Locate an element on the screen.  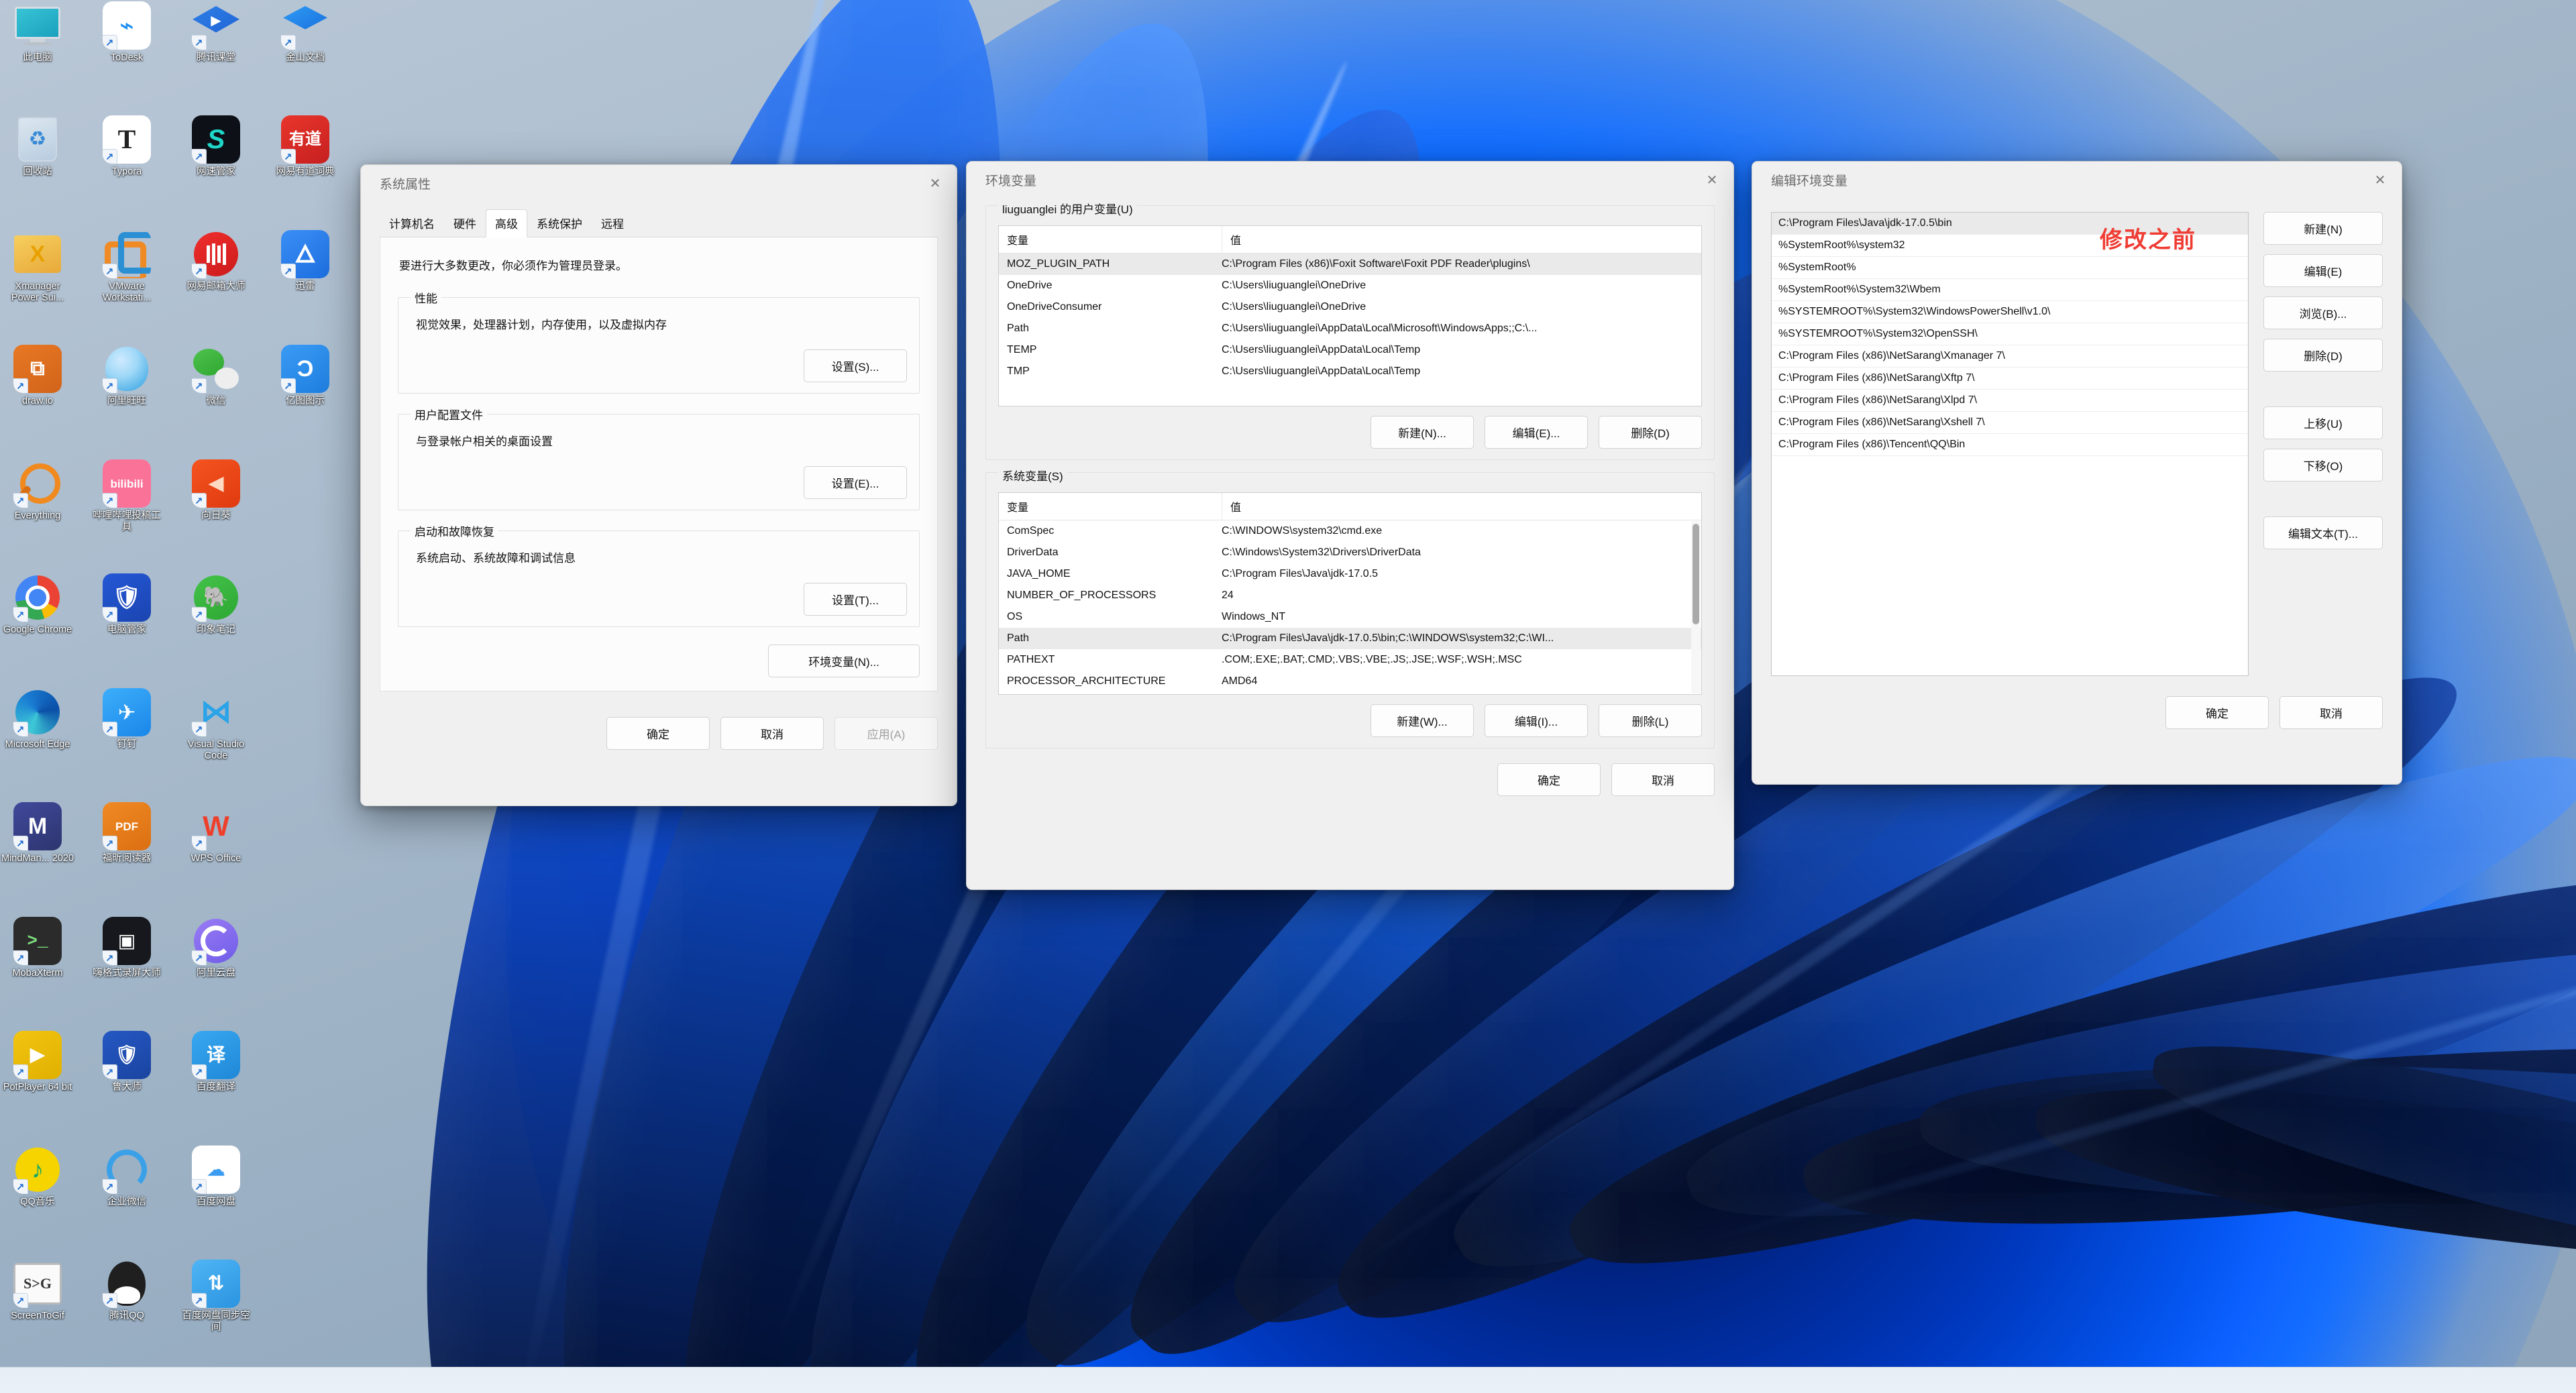
table-row: NUMBER_OF_PROCESSORS 24 is located at coordinates (1350, 596).